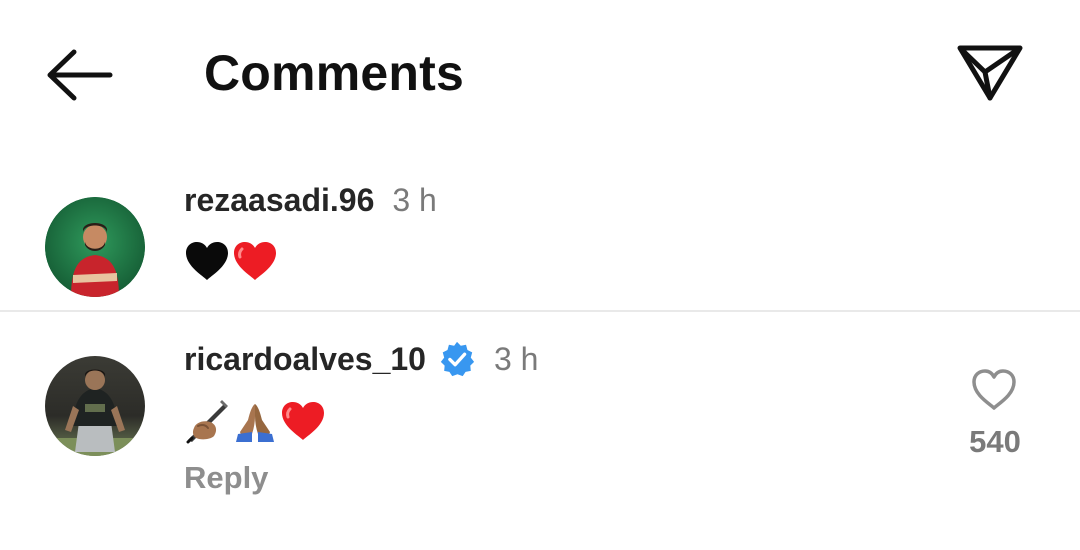 This screenshot has width=1080, height=550. I want to click on paper-plane-icon, so click(990, 73).